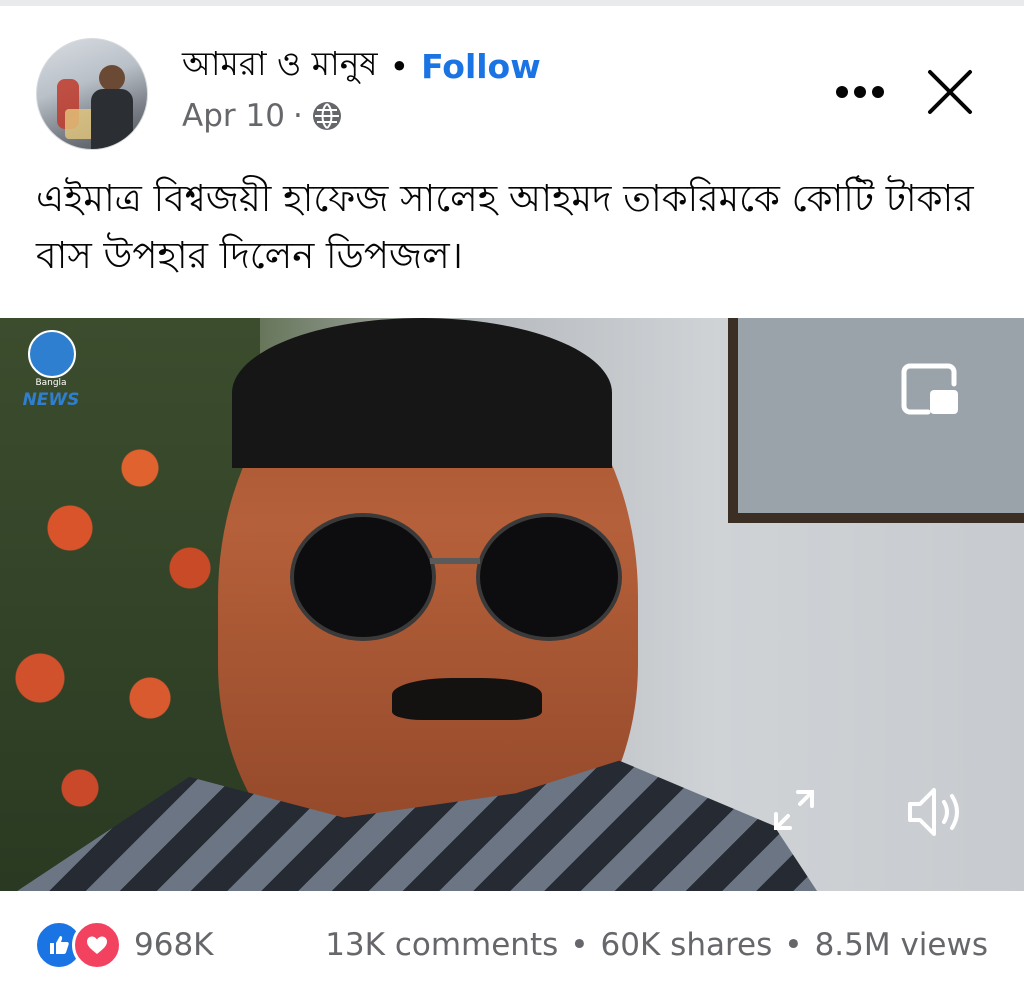  What do you see at coordinates (441, 945) in the screenshot?
I see `comments-count: 13K comments` at bounding box center [441, 945].